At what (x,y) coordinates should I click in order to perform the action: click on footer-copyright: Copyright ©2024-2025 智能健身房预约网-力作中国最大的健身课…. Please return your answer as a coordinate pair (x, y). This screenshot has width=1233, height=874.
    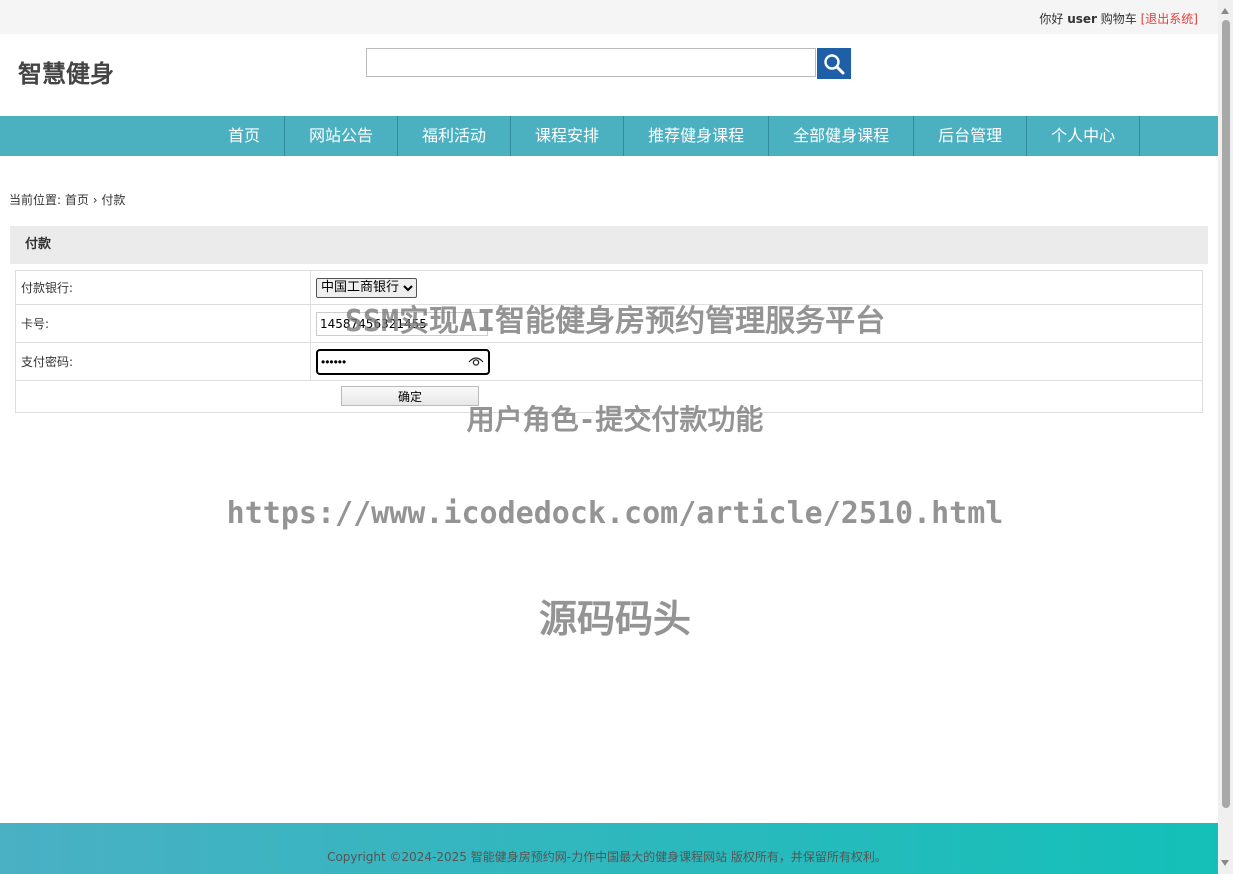
    Looking at the image, I should click on (607, 857).